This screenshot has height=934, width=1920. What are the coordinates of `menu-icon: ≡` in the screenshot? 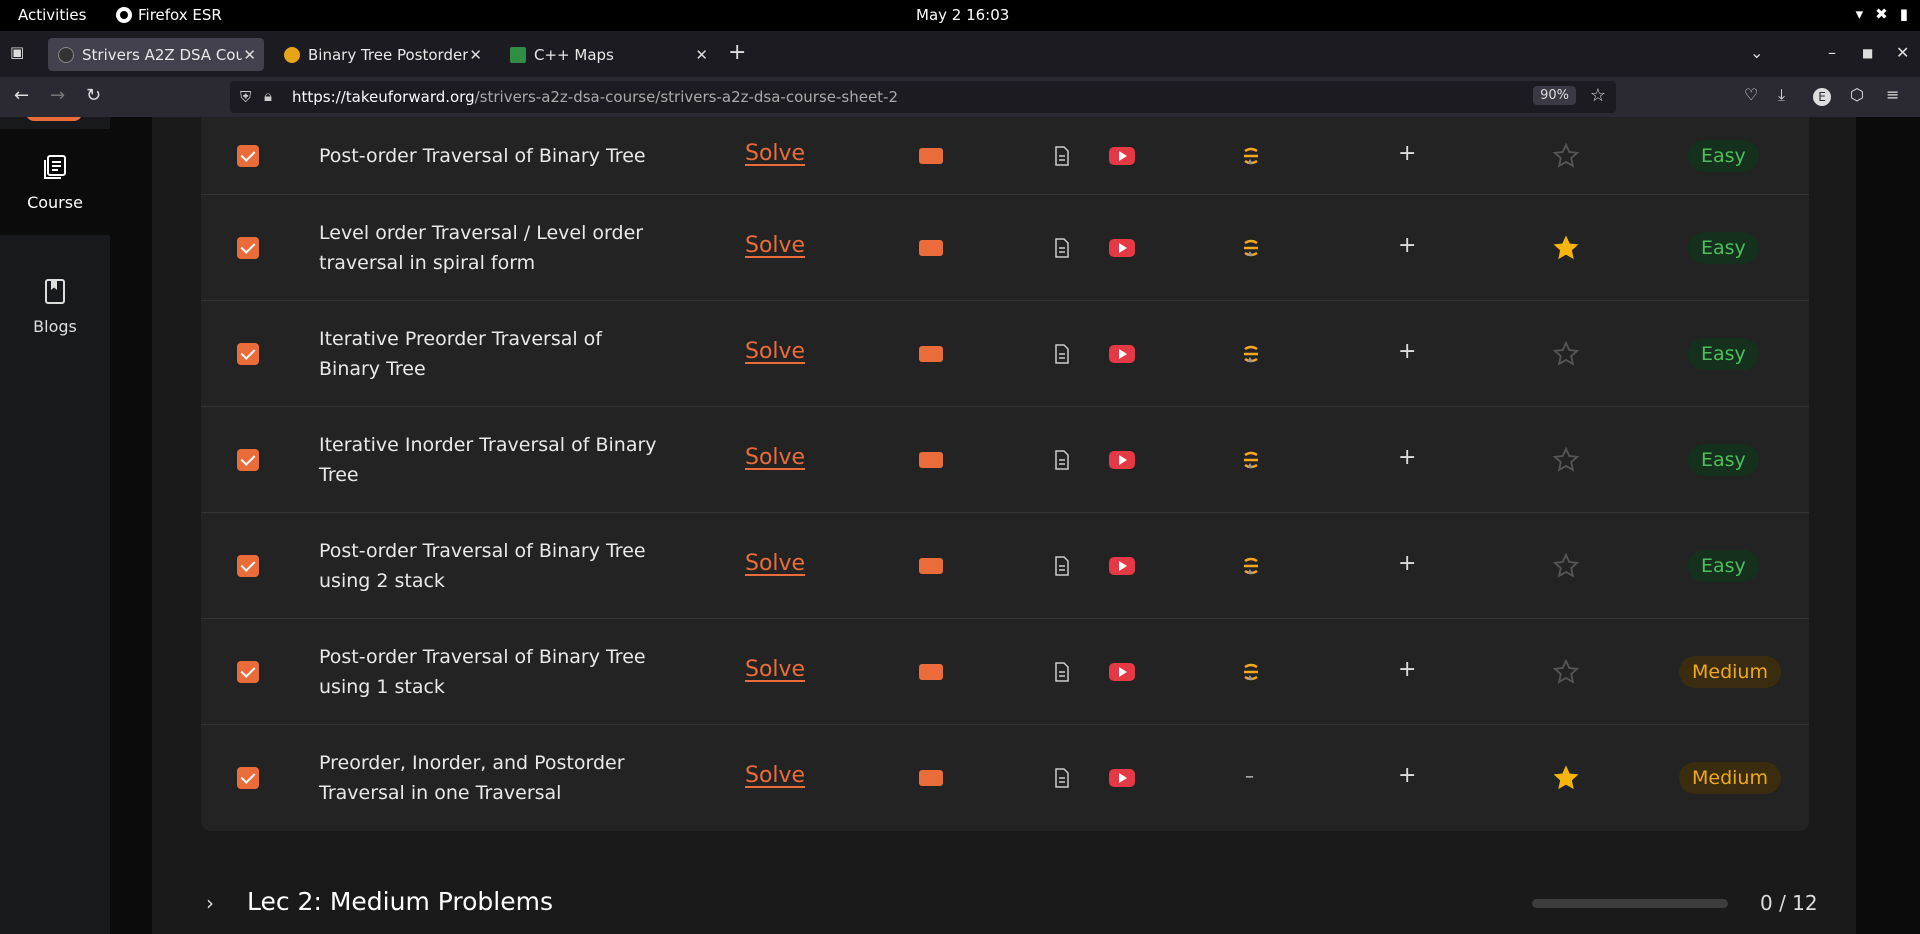 It's located at (1892, 94).